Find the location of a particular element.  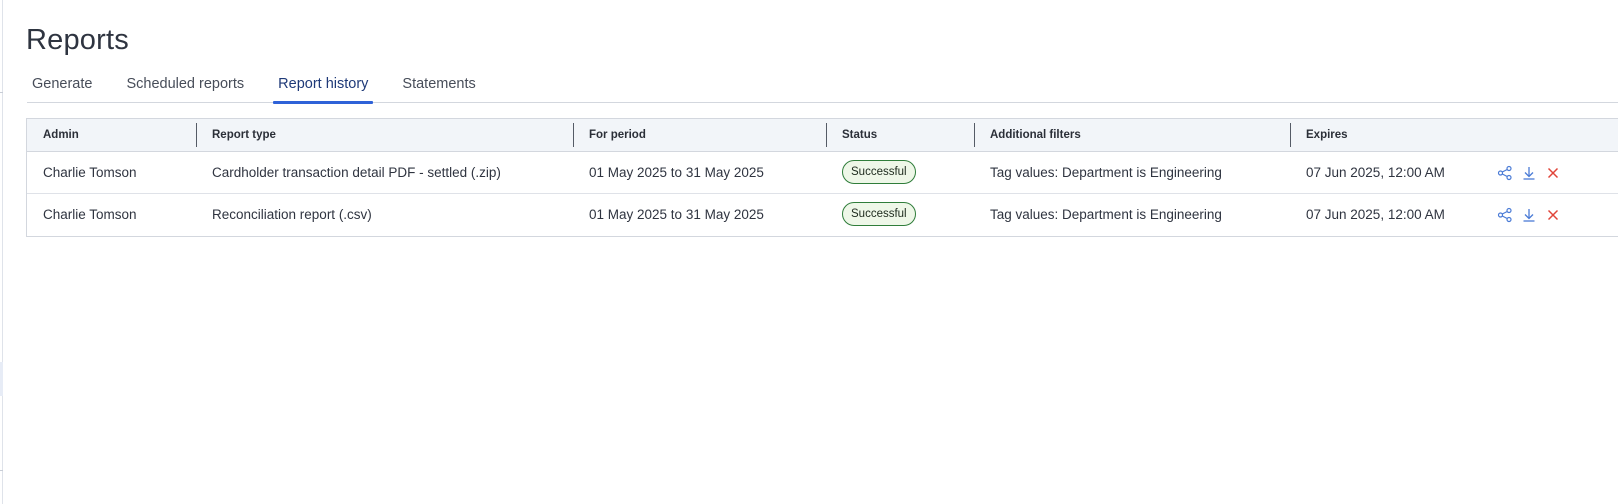

column-header-admin: Admin is located at coordinates (53, 135).